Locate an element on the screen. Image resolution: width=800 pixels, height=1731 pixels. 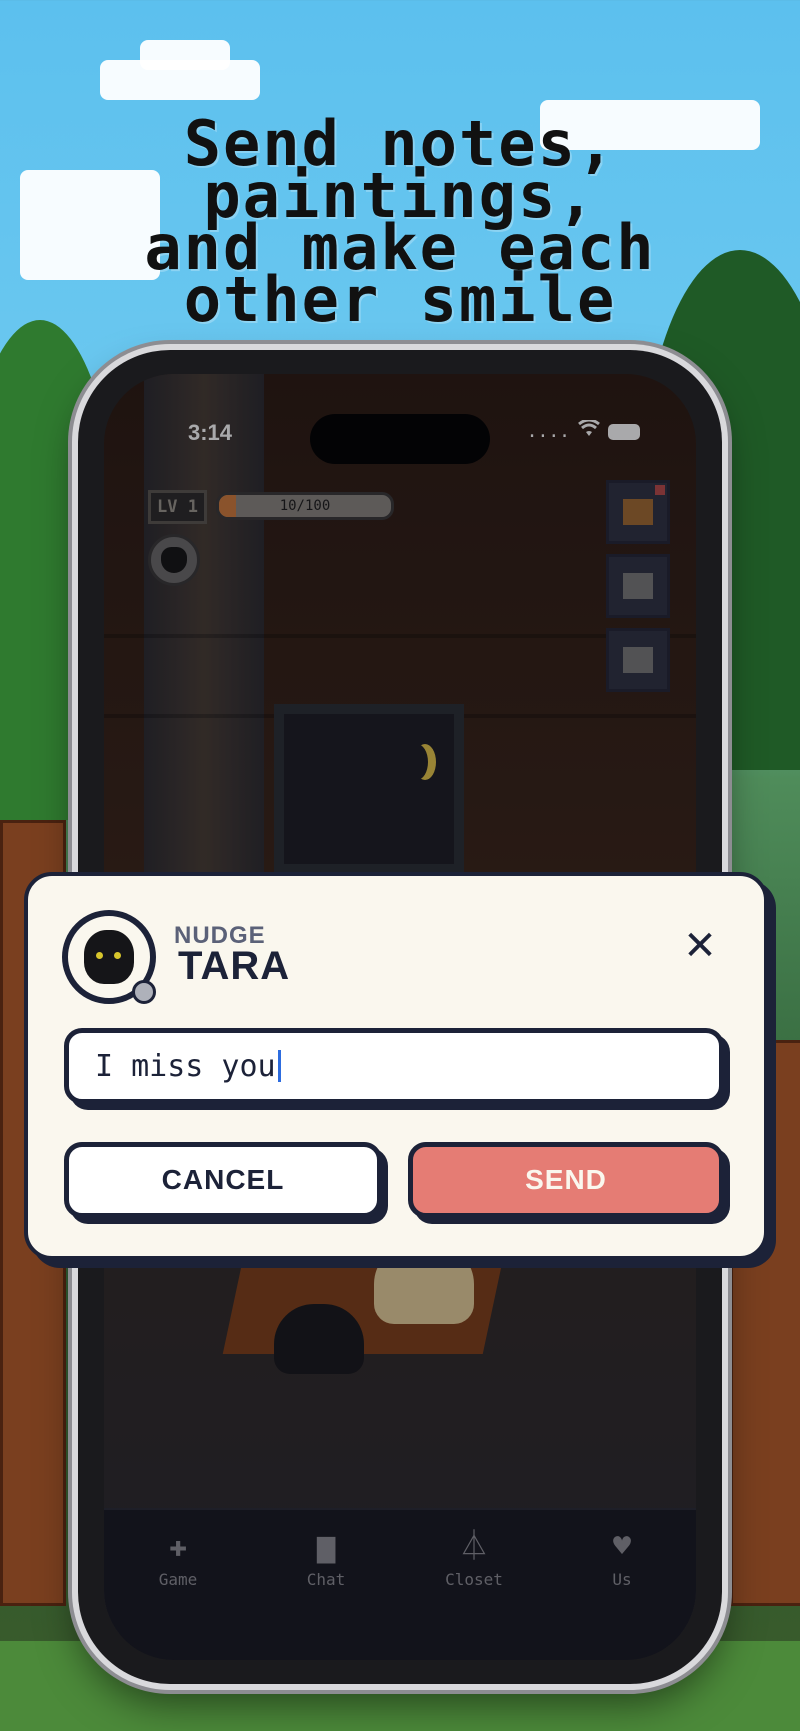
send-button: SEND is located at coordinates (566, 1180).